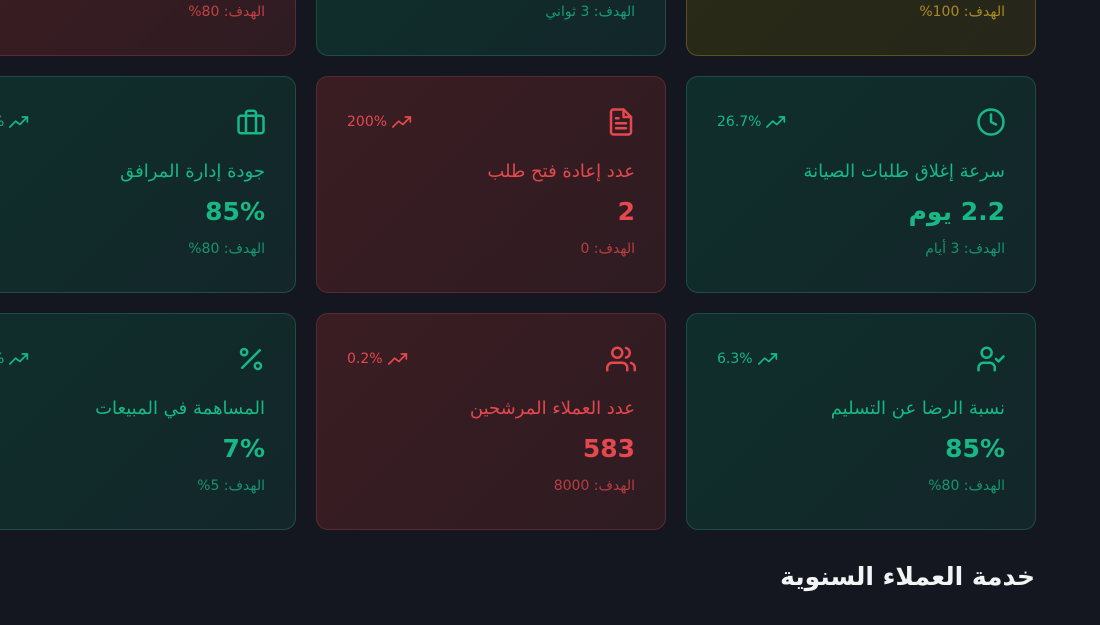  Describe the element at coordinates (251, 122) in the screenshot. I see `briefcase-icon` at that location.